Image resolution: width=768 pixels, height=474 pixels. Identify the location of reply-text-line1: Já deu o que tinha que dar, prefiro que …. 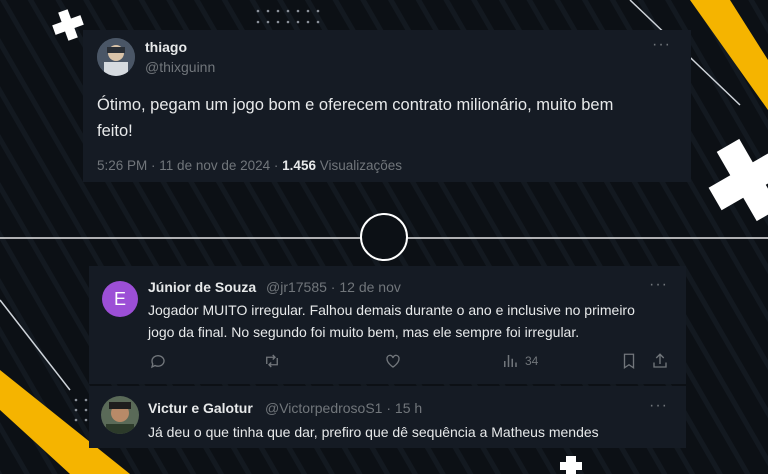
(373, 432).